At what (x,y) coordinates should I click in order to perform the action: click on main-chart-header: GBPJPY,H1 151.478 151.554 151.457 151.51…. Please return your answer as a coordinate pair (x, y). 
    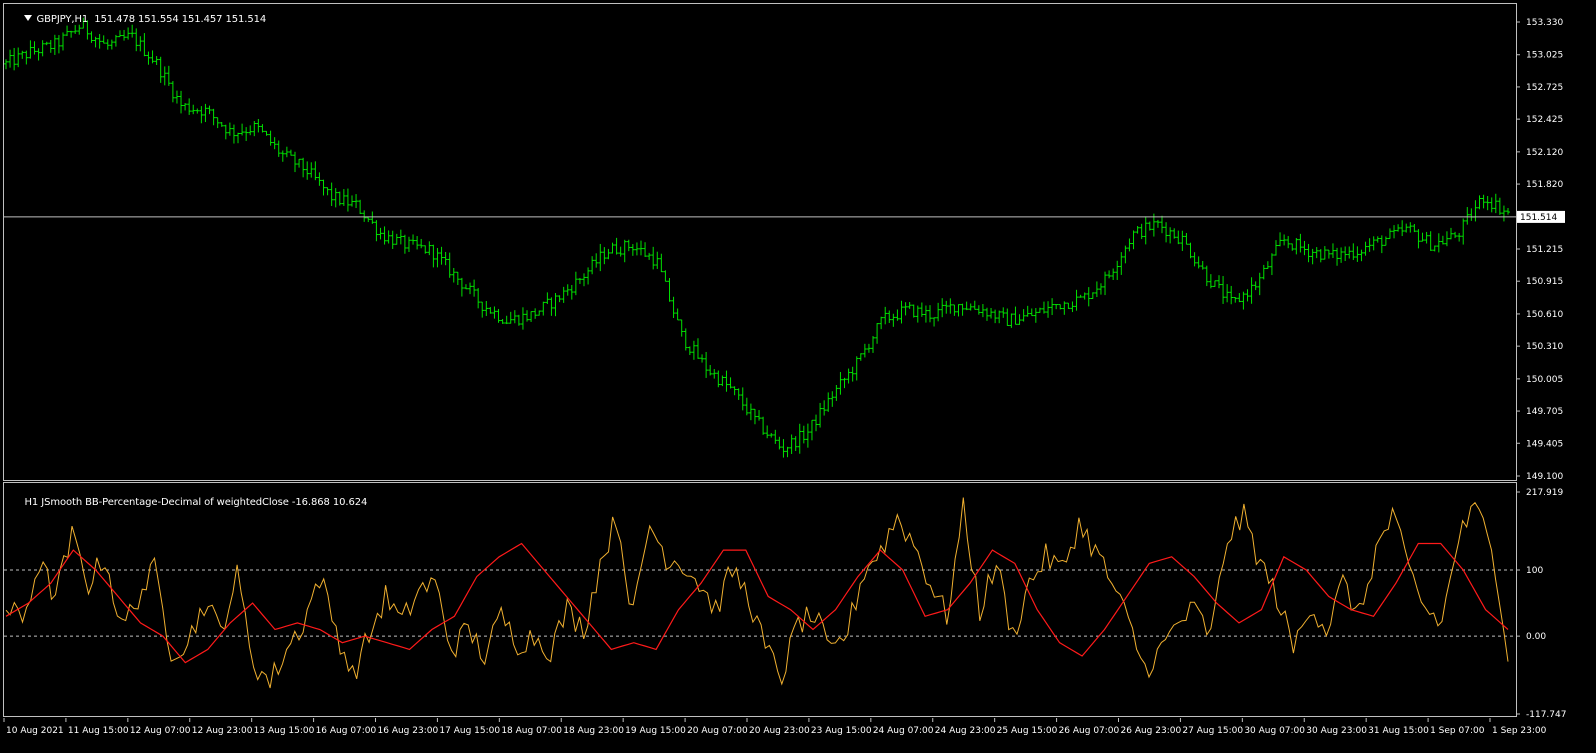
    Looking at the image, I should click on (136, 19).